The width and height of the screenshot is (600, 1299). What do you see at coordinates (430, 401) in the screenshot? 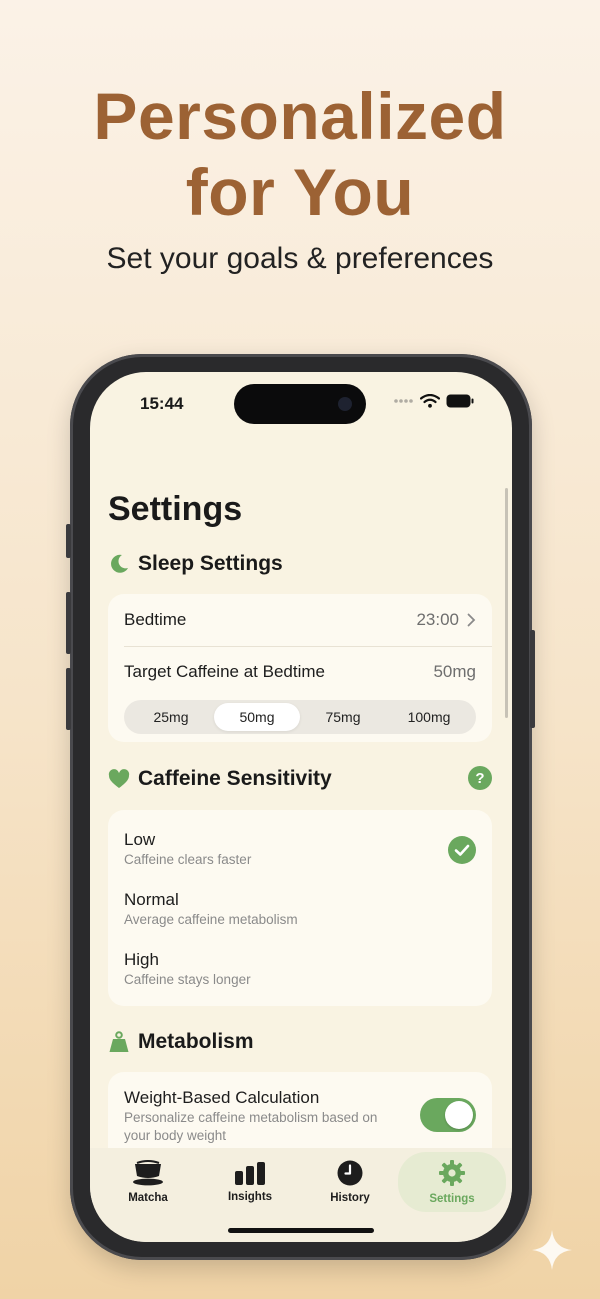
I see `wifi-icon` at bounding box center [430, 401].